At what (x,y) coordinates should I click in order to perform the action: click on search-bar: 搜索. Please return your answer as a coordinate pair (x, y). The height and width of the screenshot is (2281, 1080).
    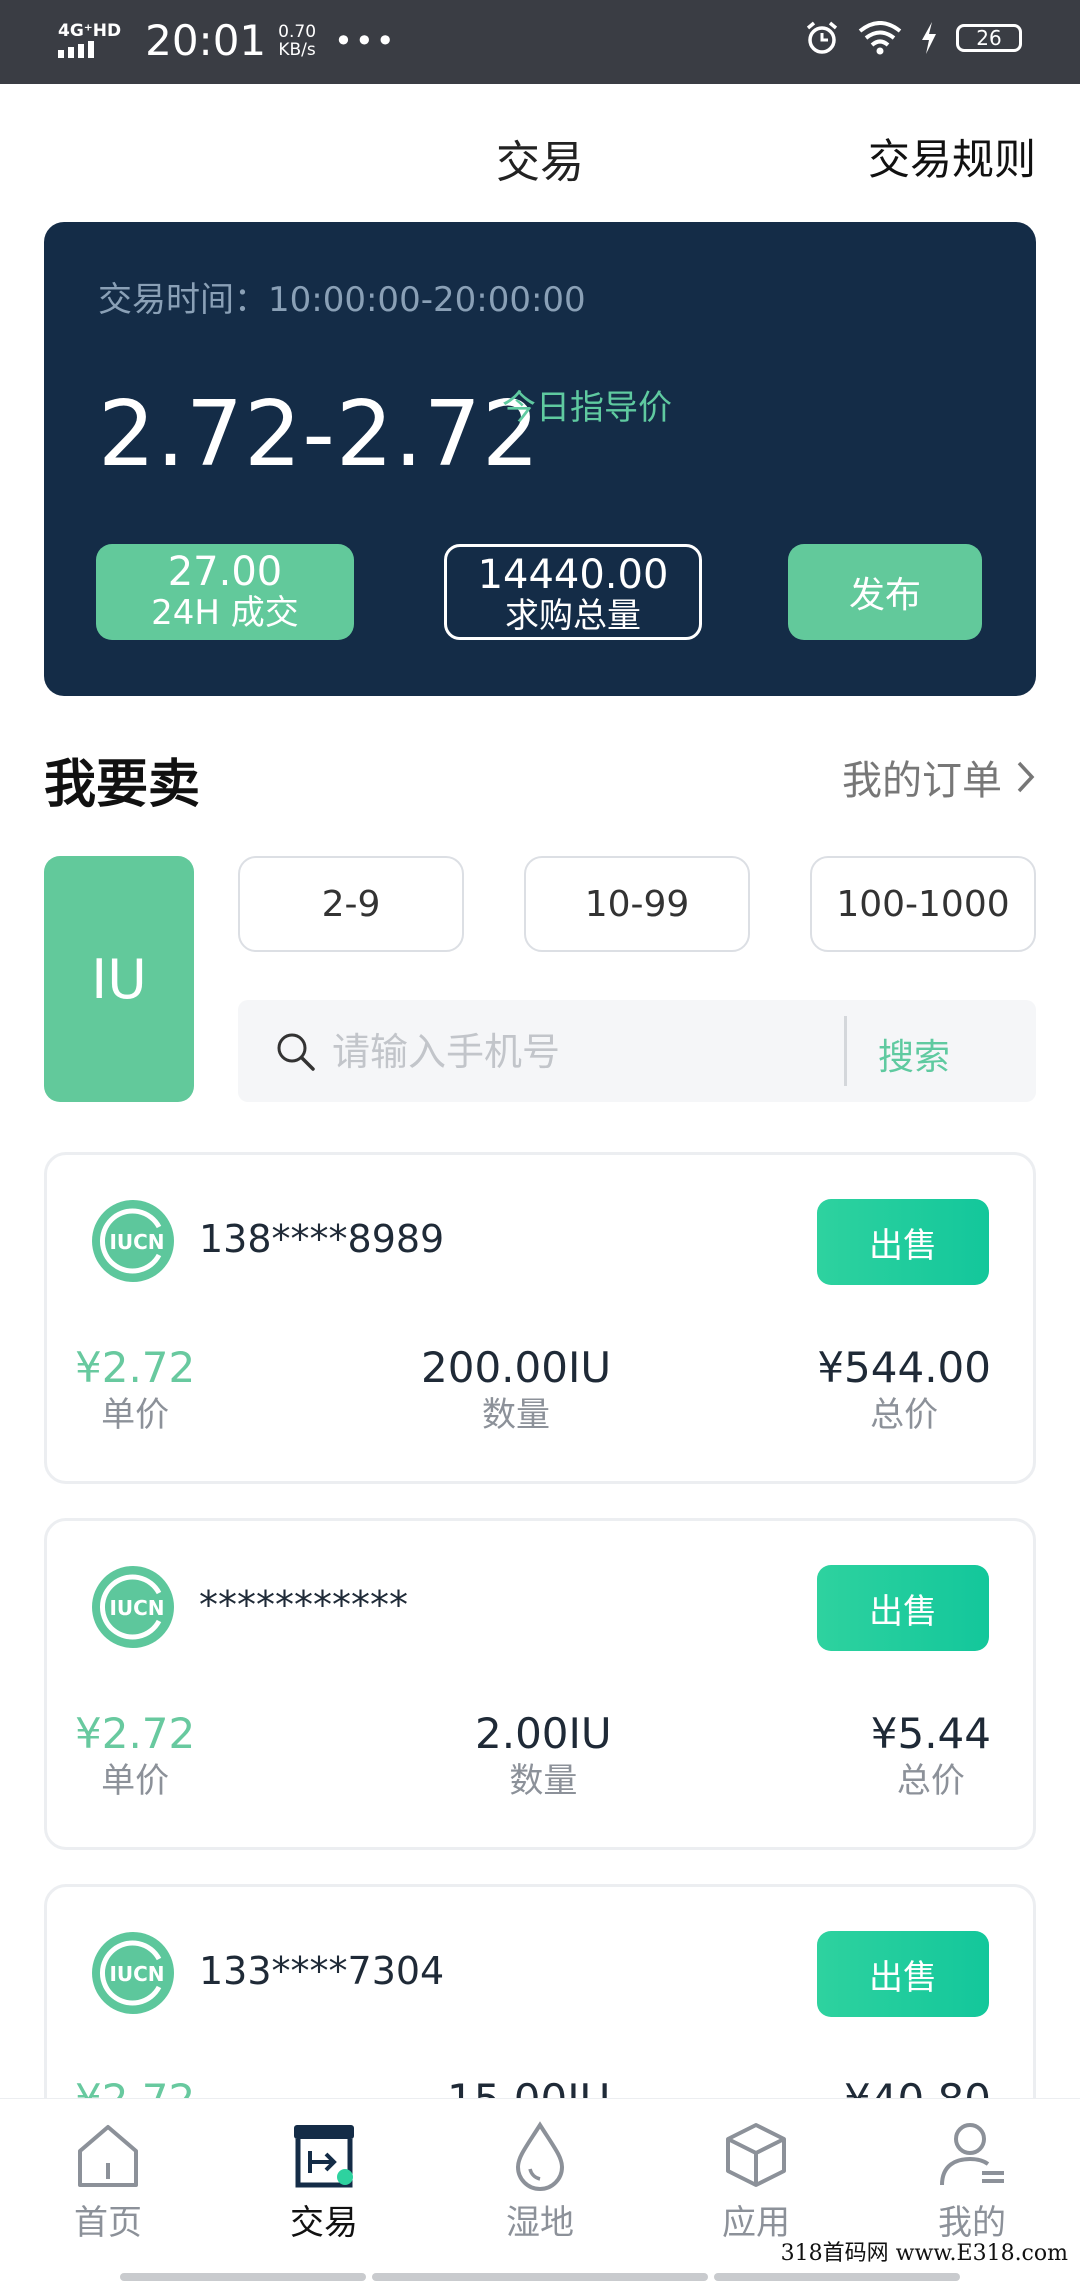
    Looking at the image, I should click on (637, 1051).